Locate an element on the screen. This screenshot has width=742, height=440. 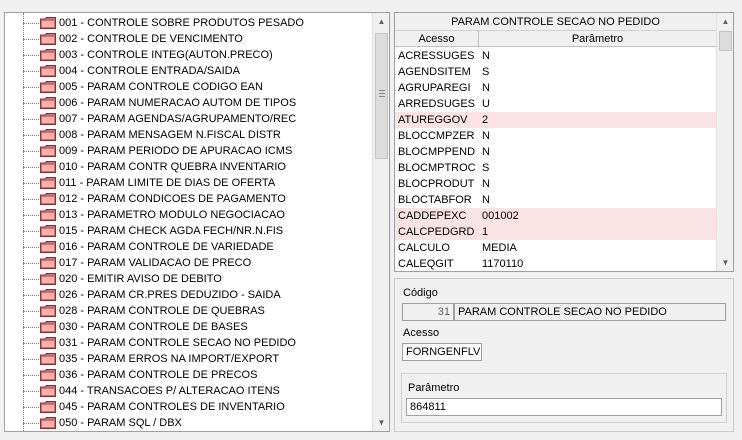
tree-item: 007 - PARAM AGENDAS/AGRUPAMENTO/REC is located at coordinates (189, 119).